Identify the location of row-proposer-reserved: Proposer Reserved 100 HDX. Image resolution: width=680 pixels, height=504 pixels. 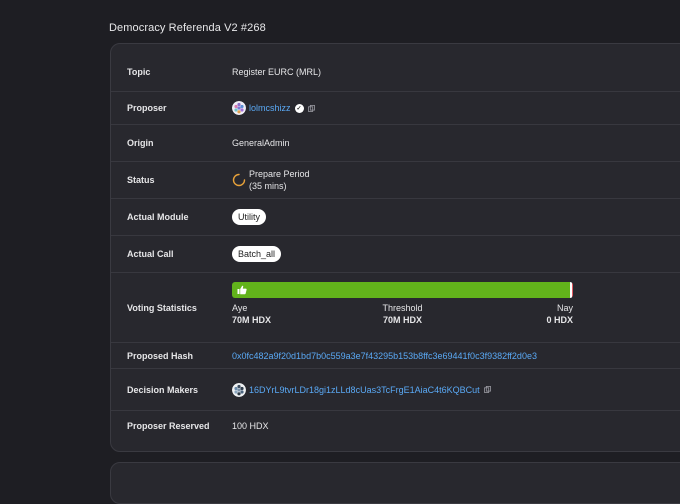
(395, 426).